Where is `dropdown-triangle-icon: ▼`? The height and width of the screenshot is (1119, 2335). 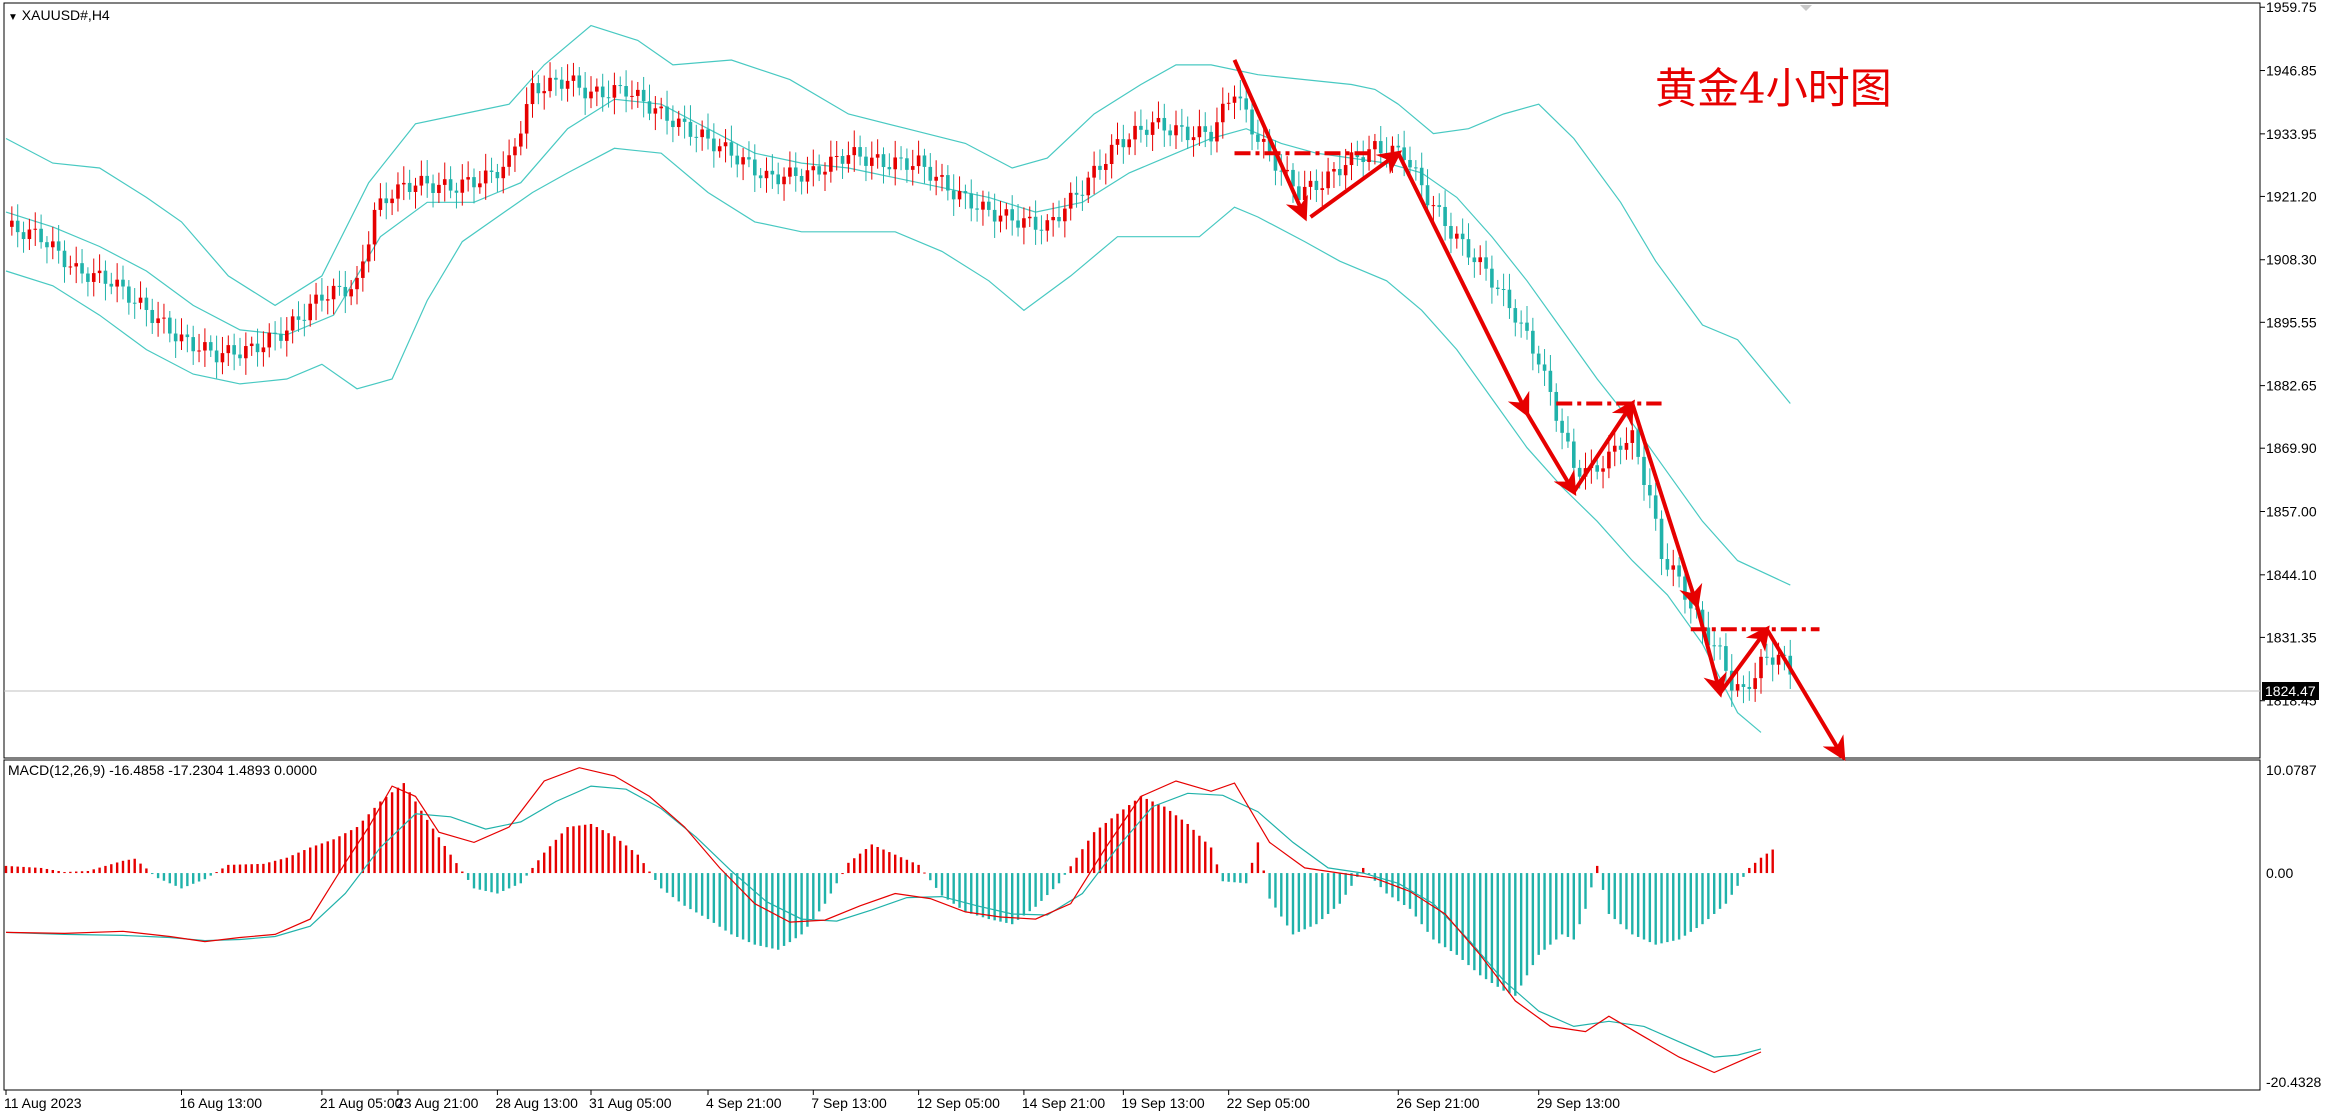 dropdown-triangle-icon: ▼ is located at coordinates (13, 17).